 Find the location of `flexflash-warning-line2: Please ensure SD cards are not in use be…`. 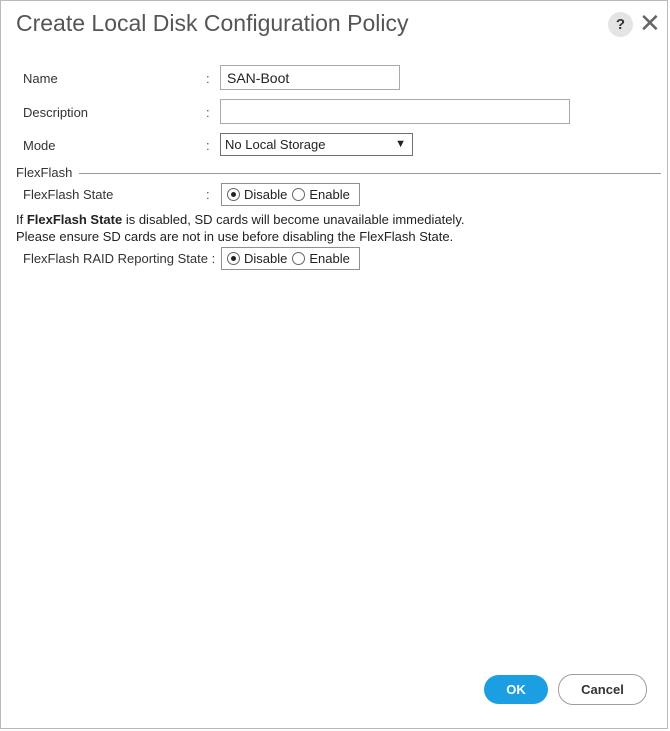

flexflash-warning-line2: Please ensure SD cards are not in use be… is located at coordinates (235, 236).